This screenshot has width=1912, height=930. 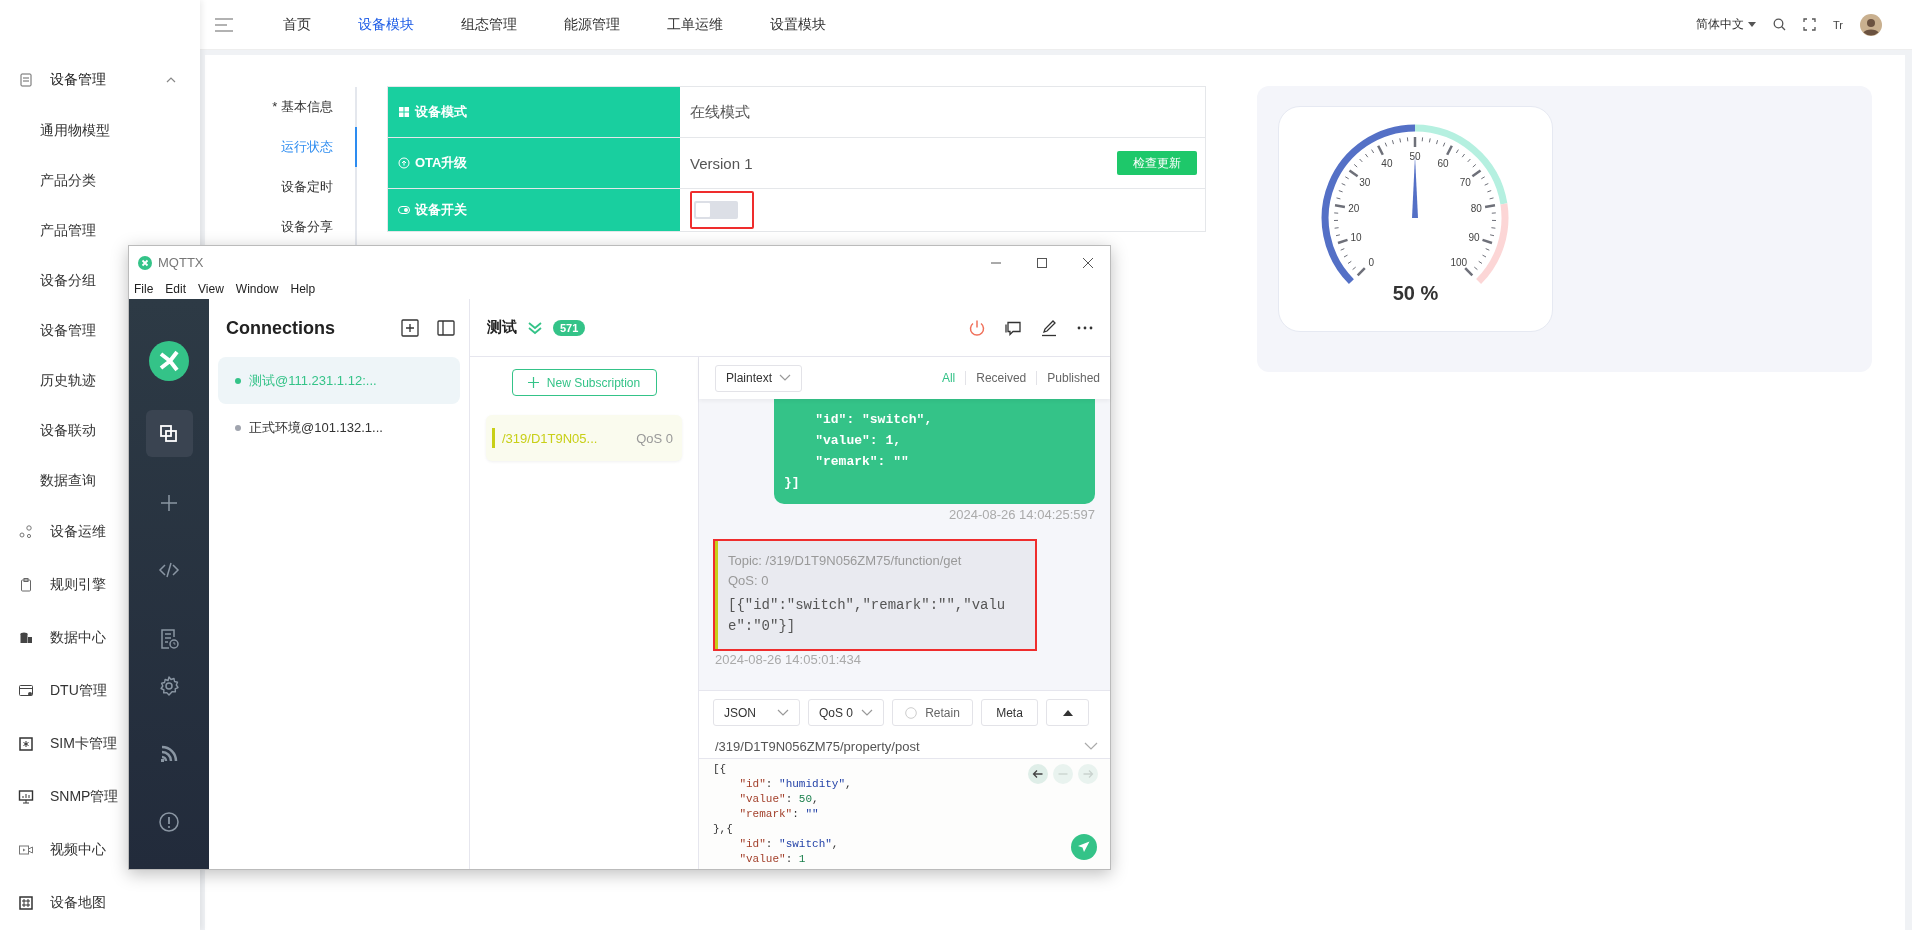 I want to click on sidebar-item: 设备运维, so click(x=55, y=531).